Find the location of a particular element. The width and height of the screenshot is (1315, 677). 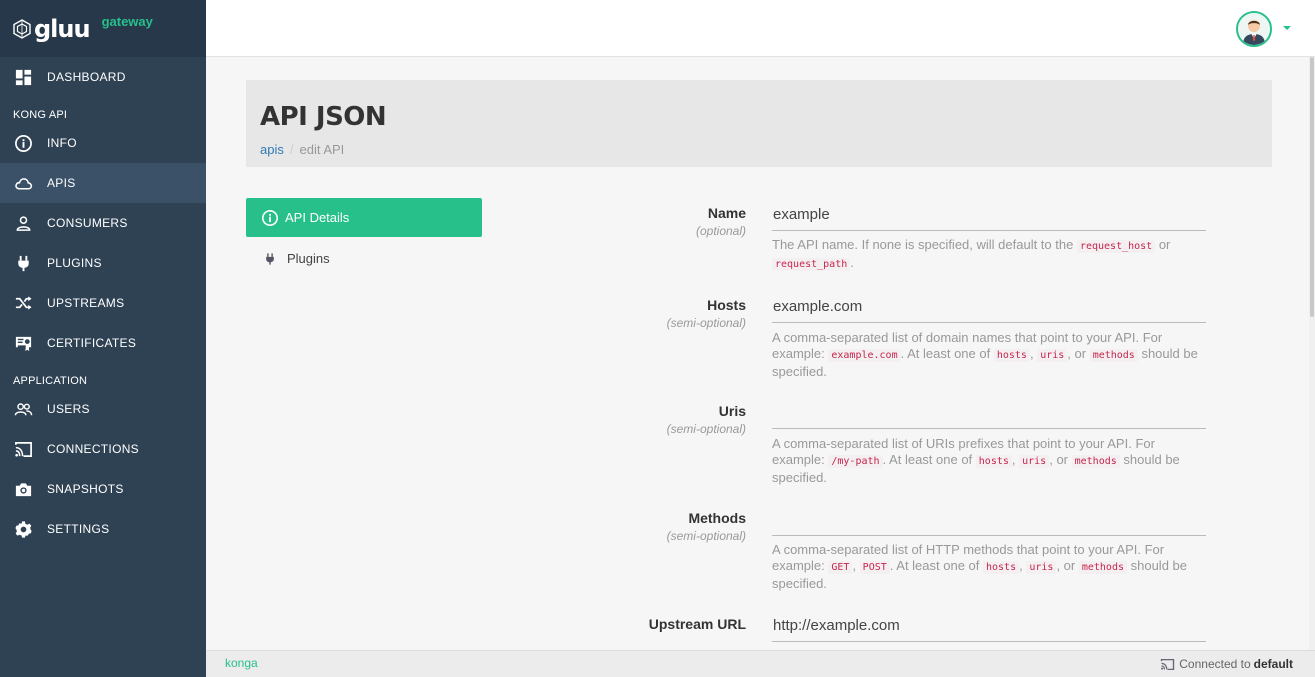

name-label-sub: (optional) is located at coordinates (720, 231).